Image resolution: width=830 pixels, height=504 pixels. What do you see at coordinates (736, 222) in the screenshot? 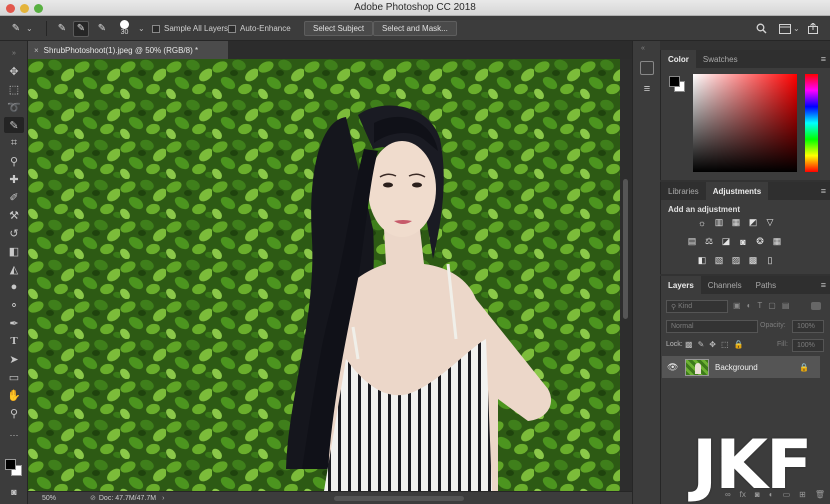
I see `curves-icon: ▦` at bounding box center [736, 222].